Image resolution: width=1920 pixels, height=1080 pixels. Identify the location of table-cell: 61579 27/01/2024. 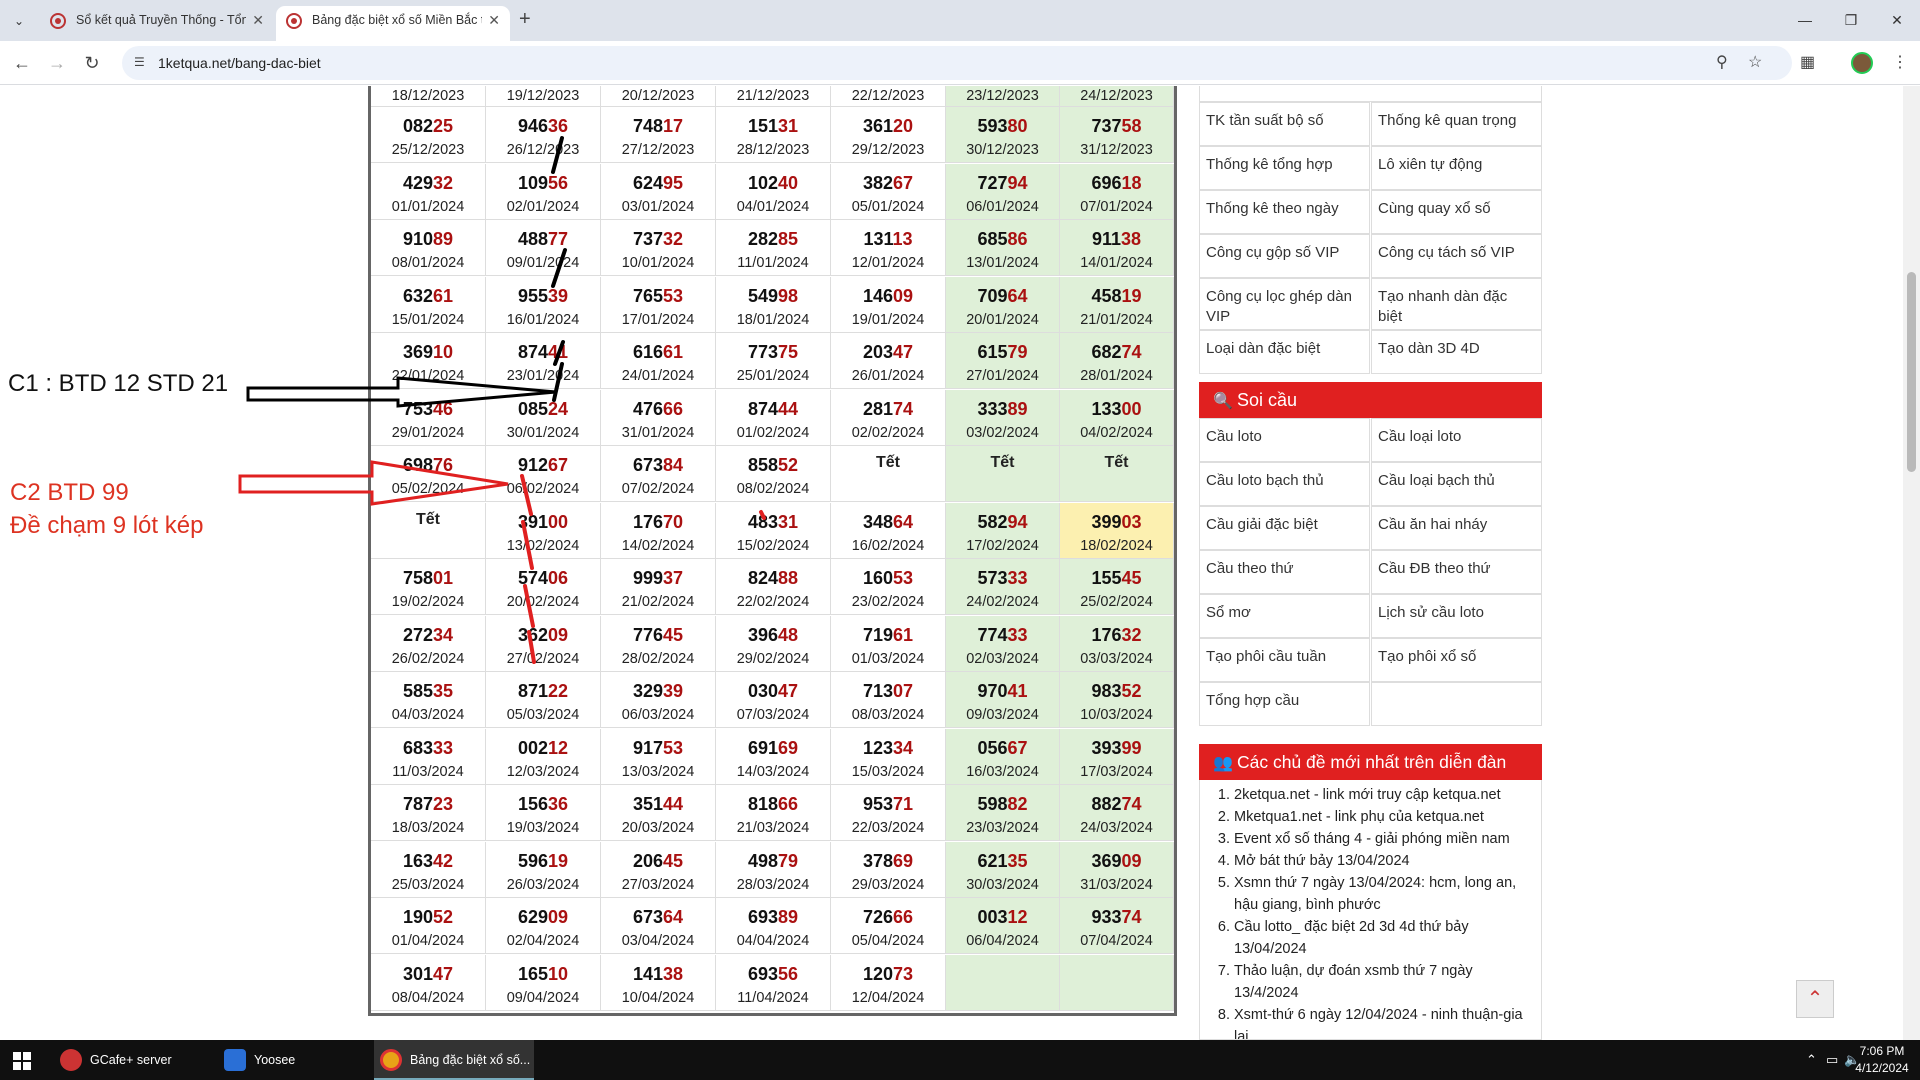
(1003, 360).